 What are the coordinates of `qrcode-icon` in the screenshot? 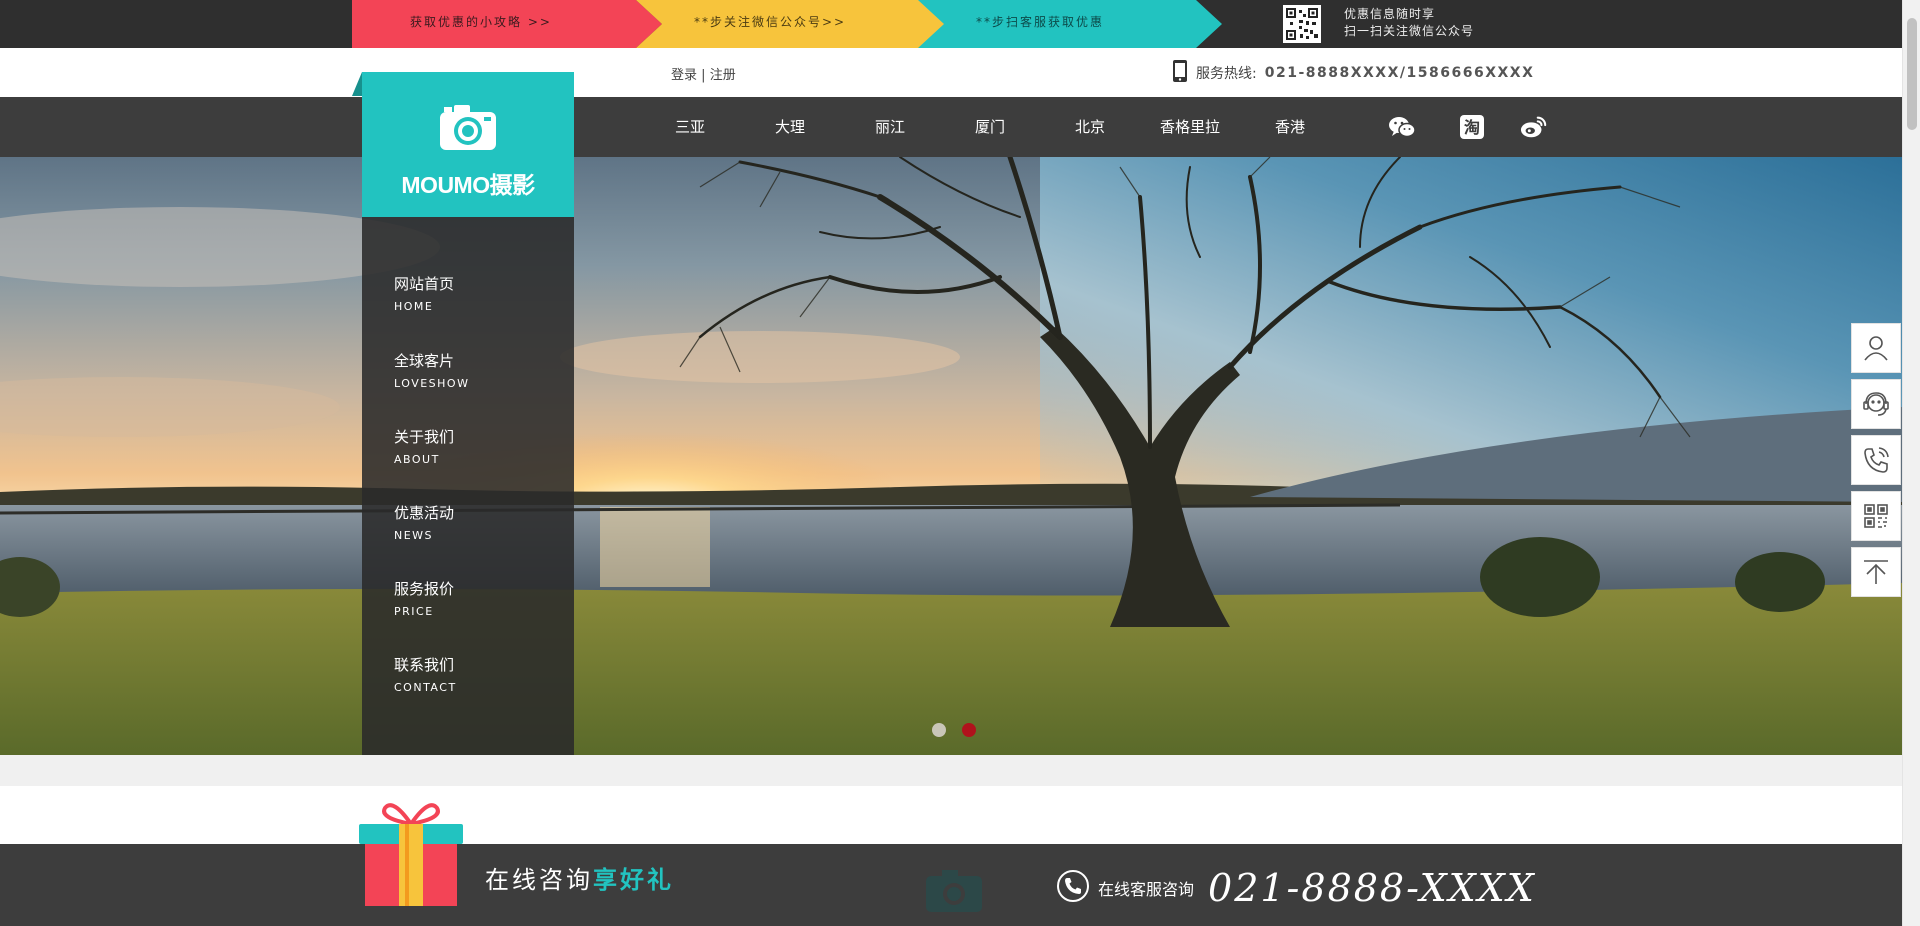 It's located at (1876, 516).